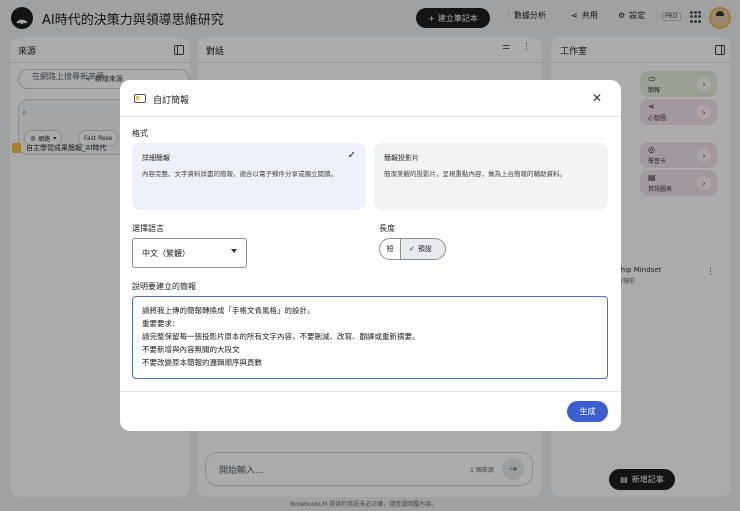 This screenshot has height=511, width=740. What do you see at coordinates (156, 158) in the screenshot?
I see `format-option-title: 詳細簡報` at bounding box center [156, 158].